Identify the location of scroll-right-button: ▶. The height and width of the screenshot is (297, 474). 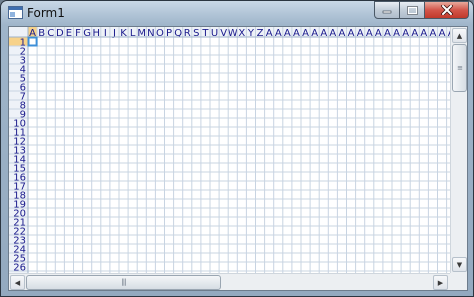
(440, 282).